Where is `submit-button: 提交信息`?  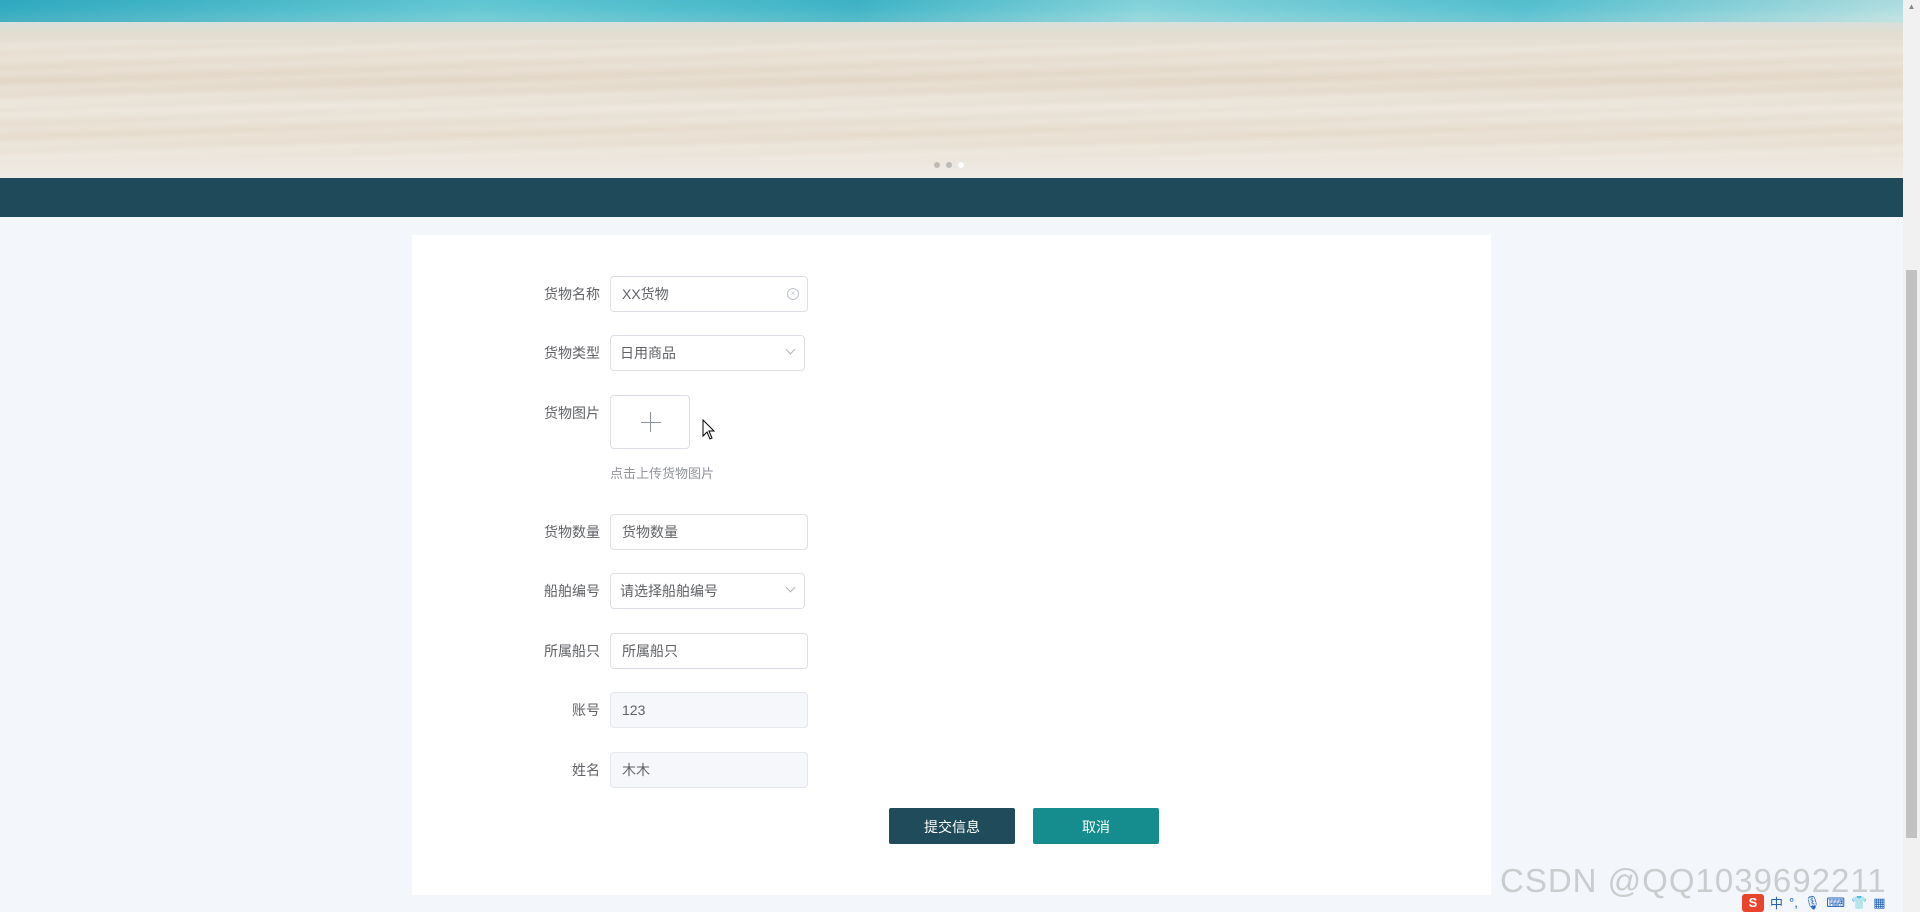 submit-button: 提交信息 is located at coordinates (952, 826).